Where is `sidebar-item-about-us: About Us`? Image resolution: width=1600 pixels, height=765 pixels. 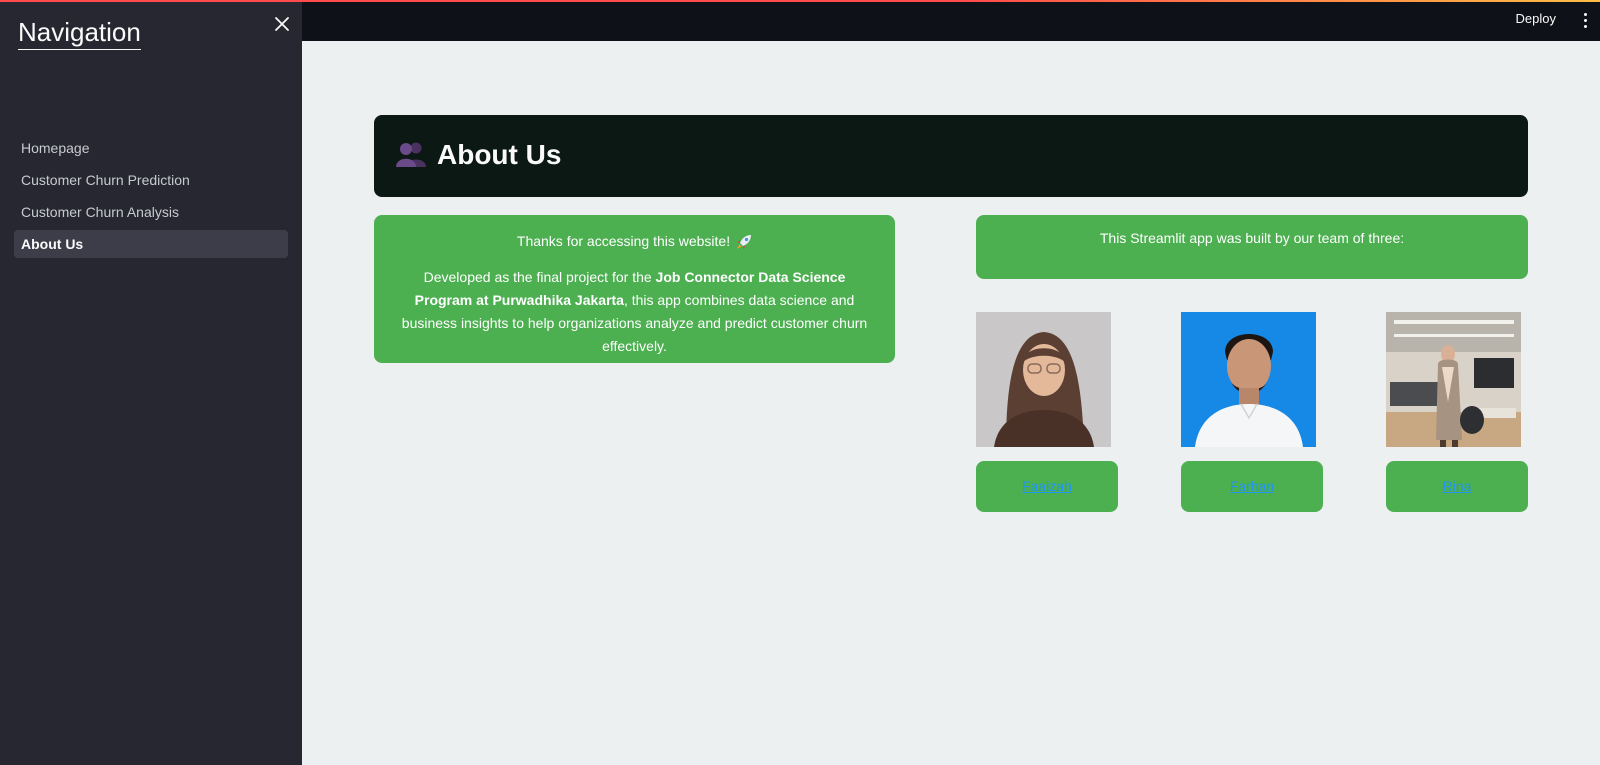 sidebar-item-about-us: About Us is located at coordinates (151, 244).